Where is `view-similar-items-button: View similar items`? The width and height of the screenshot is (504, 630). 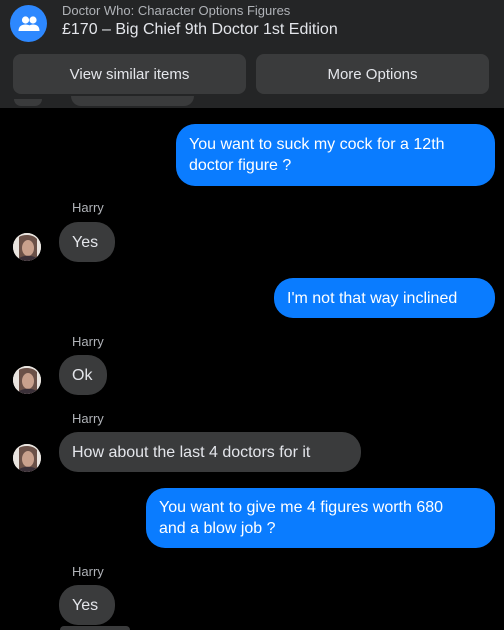
view-similar-items-button: View similar items is located at coordinates (129, 74).